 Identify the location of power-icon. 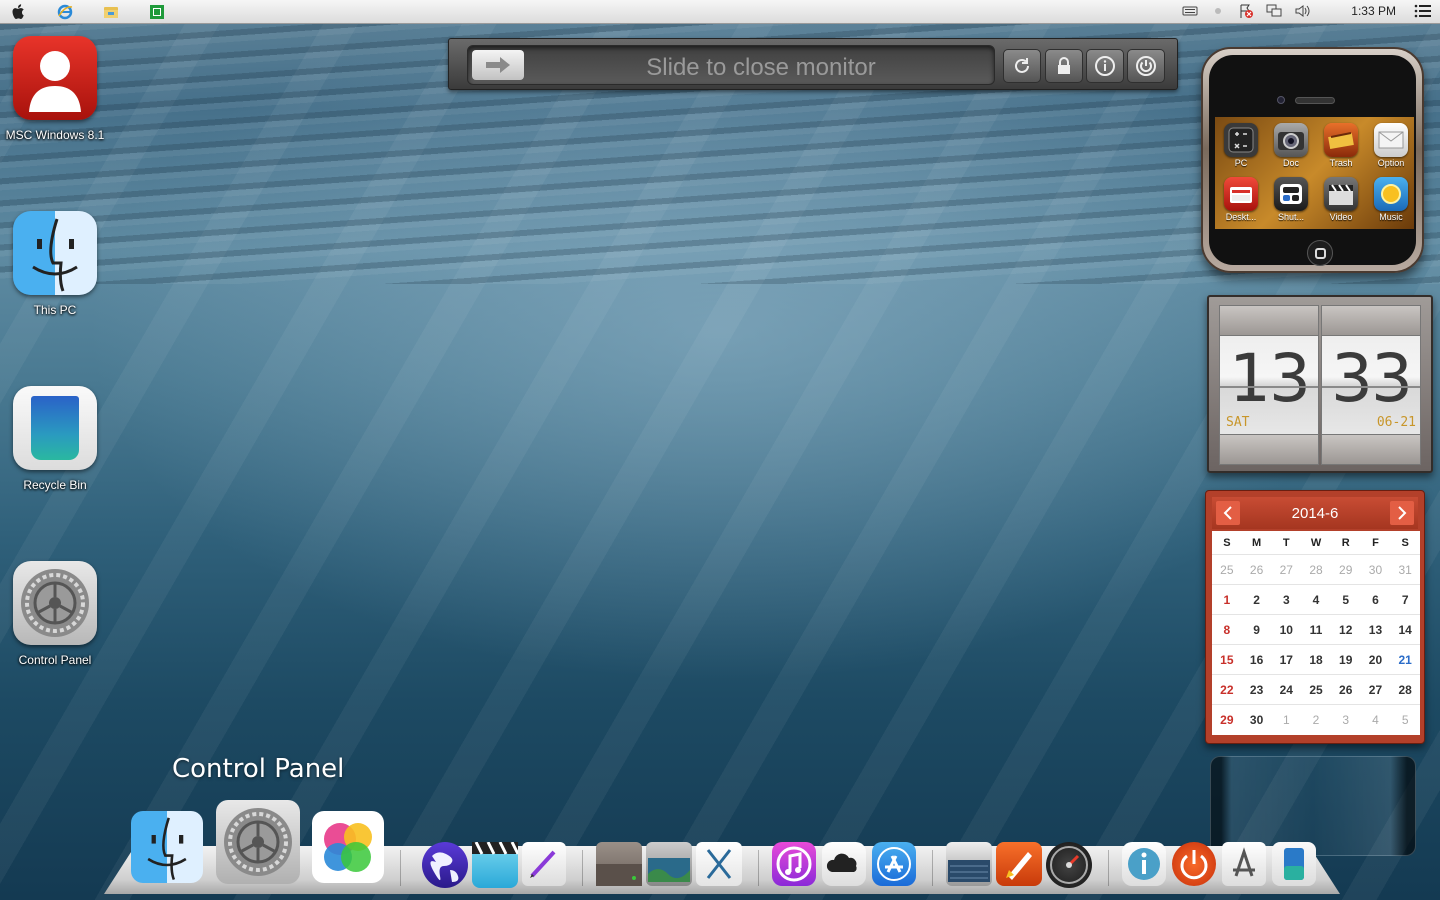
(1194, 865).